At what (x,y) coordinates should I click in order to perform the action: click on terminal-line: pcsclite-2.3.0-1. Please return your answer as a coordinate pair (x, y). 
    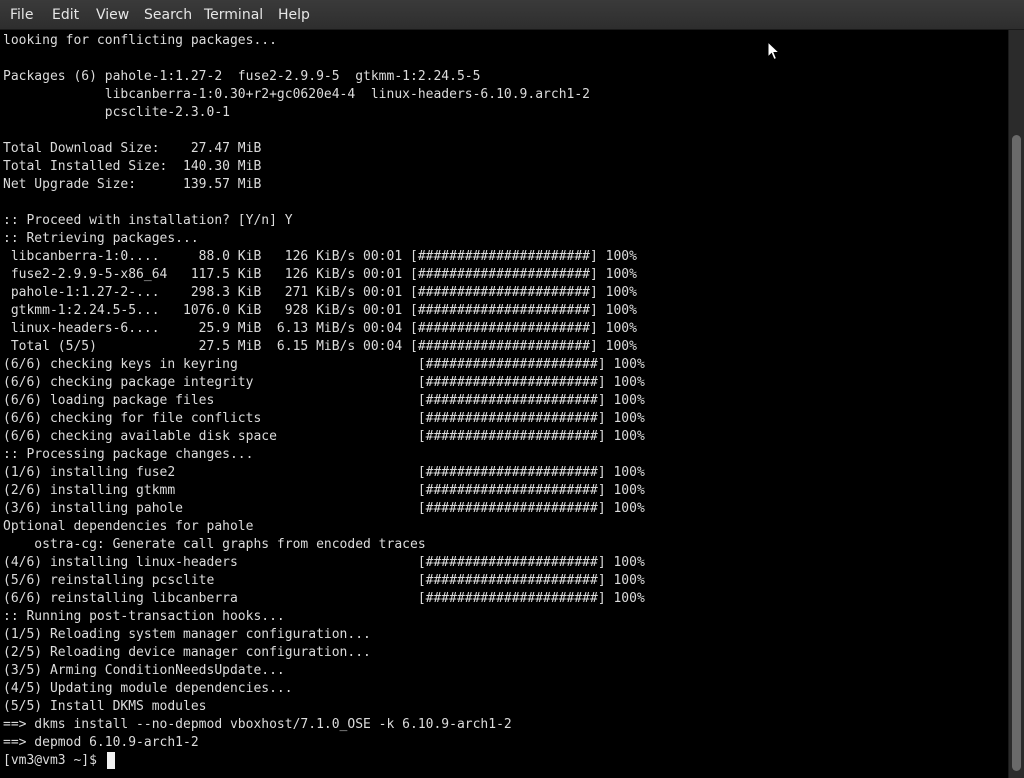
    Looking at the image, I should click on (116, 112).